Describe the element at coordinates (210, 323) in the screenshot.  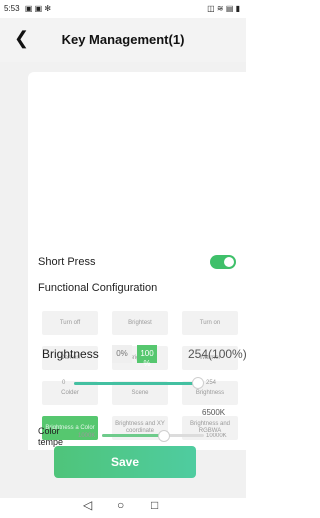
I see `option-turn-on: Turn on` at that location.